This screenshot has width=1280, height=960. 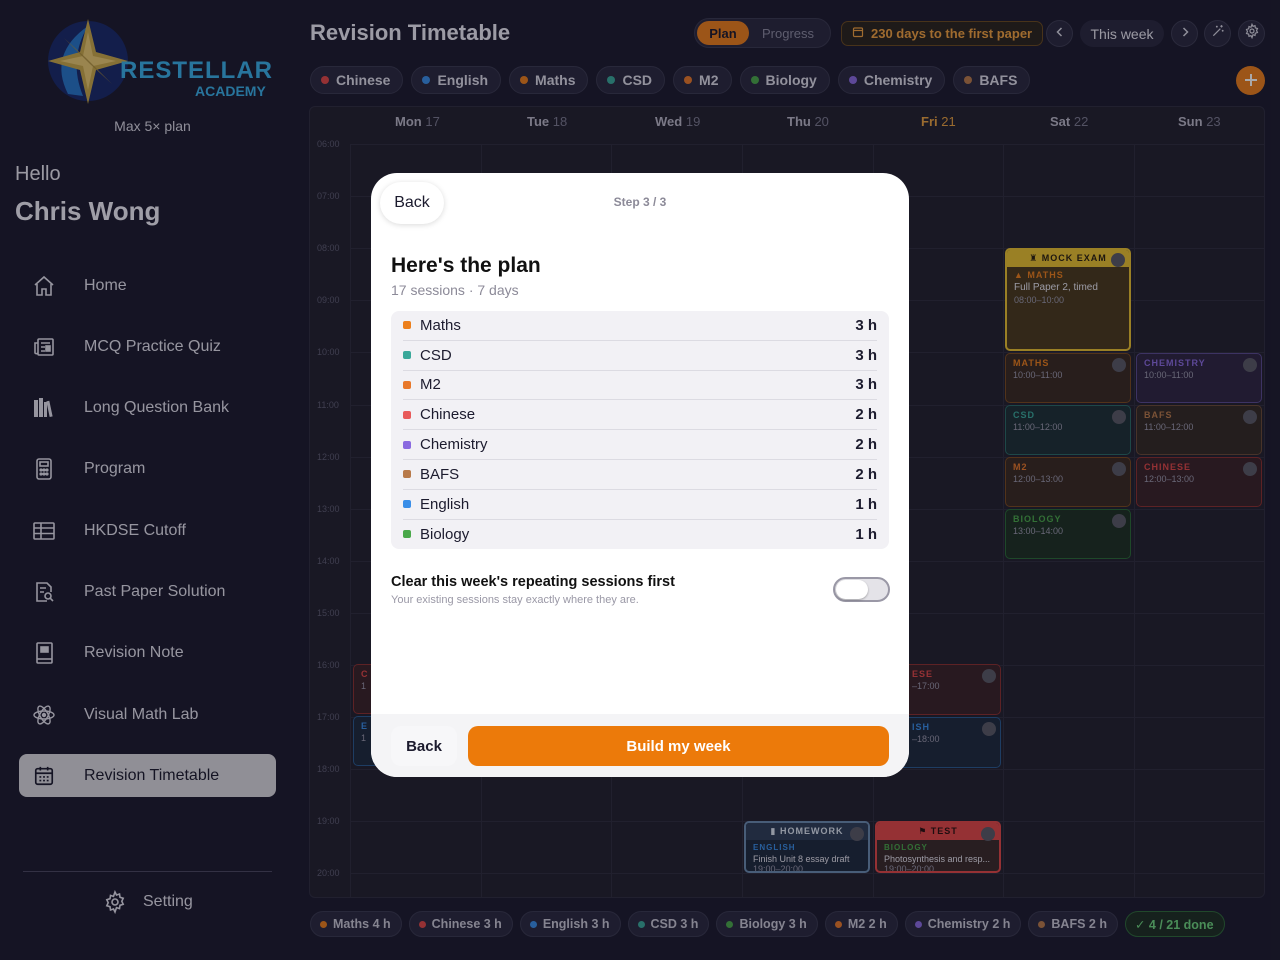 What do you see at coordinates (445, 534) in the screenshot?
I see `subject-name: Biology` at bounding box center [445, 534].